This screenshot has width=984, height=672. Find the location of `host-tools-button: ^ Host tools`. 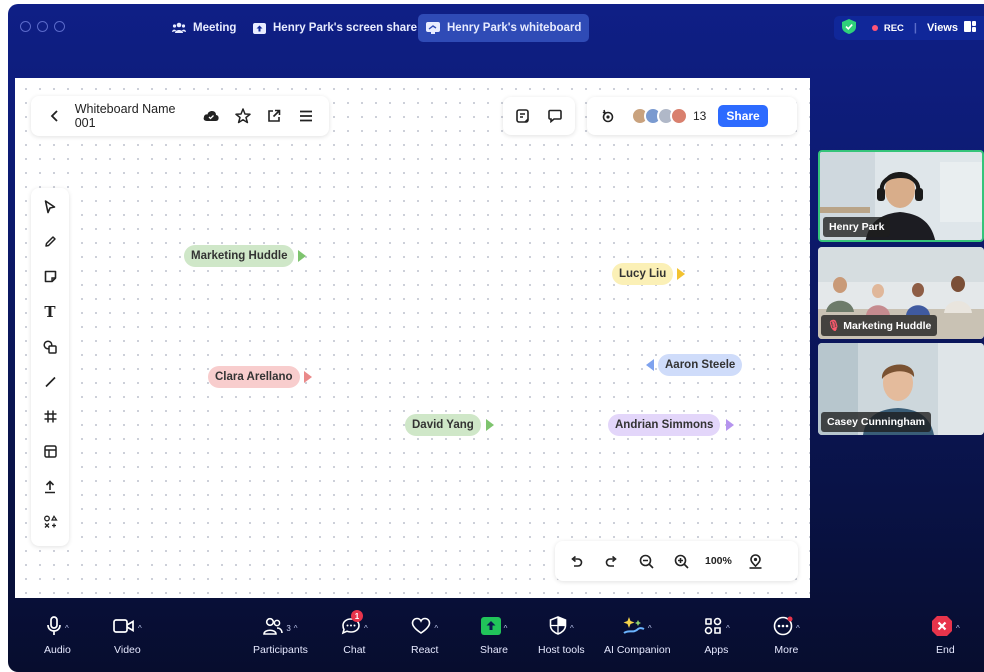

host-tools-button: ^ Host tools is located at coordinates (561, 635).